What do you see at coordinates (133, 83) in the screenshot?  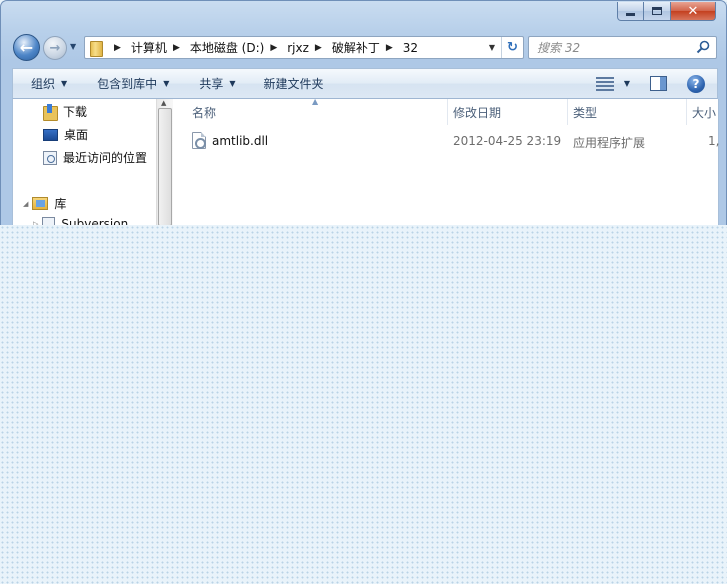 I see `include-in-library-button: 包含到库中 ▼` at bounding box center [133, 83].